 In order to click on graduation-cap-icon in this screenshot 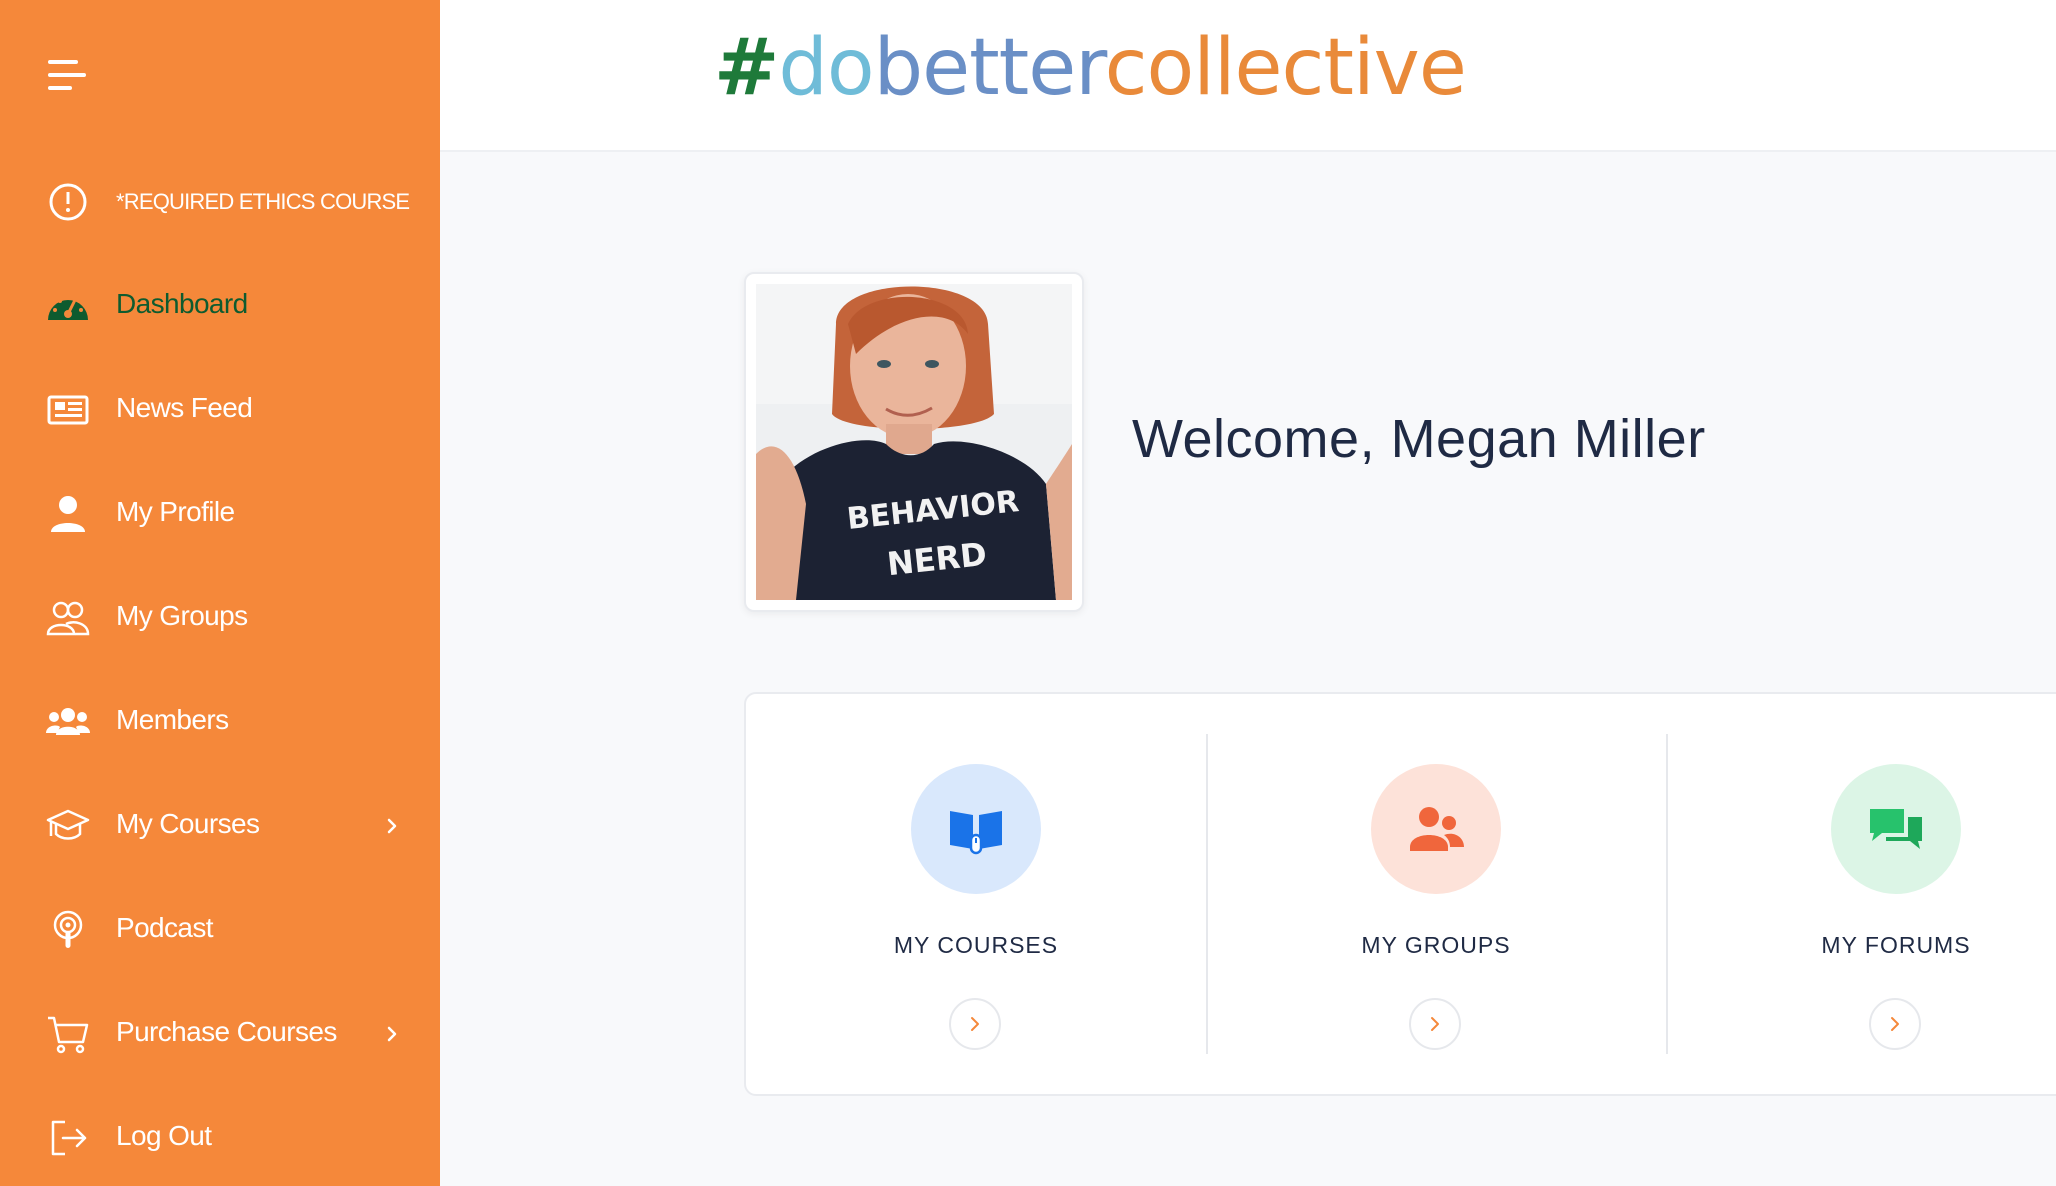, I will do `click(68, 826)`.